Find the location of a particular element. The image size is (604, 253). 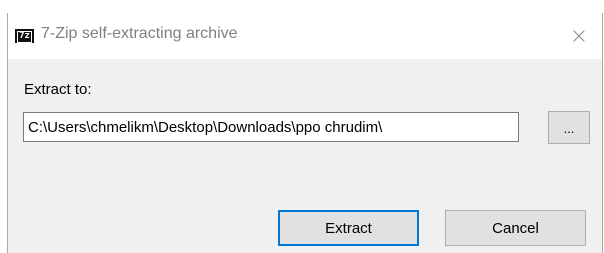

extract-to-label: Extract to: is located at coordinates (58, 89).